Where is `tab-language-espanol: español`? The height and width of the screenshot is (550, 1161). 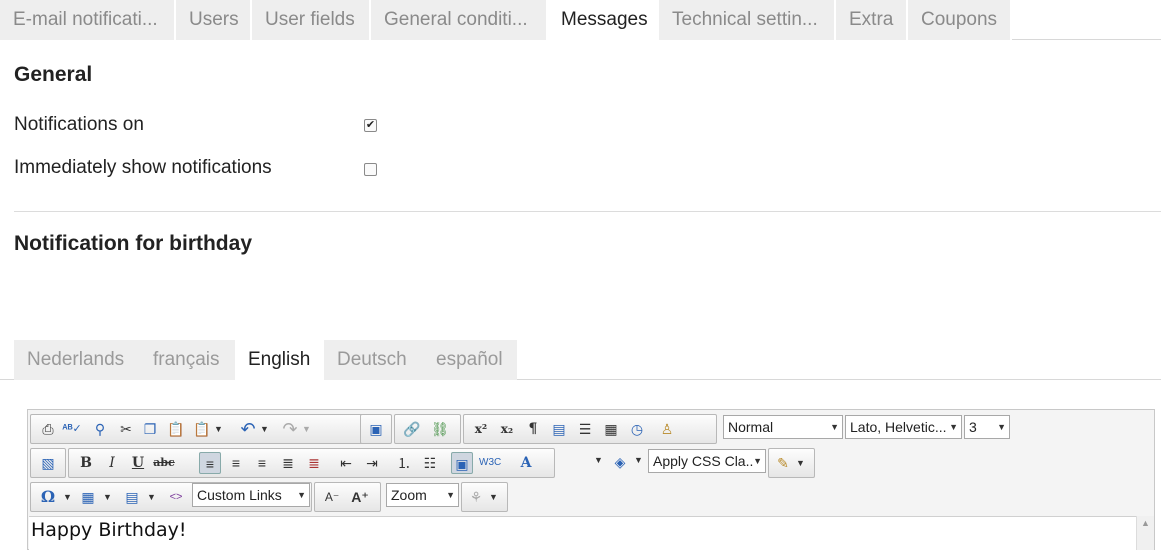 tab-language-espanol: español is located at coordinates (470, 360).